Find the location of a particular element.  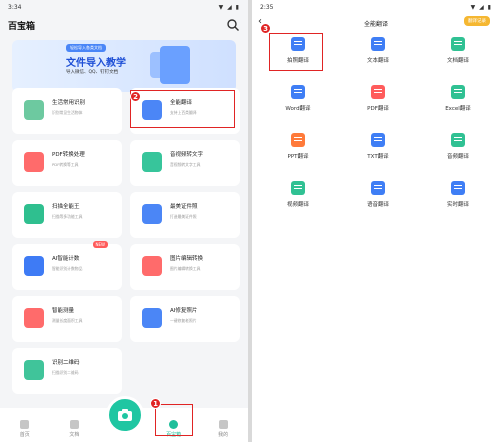

tool-description: 一键修复老照片 is located at coordinates (183, 320).